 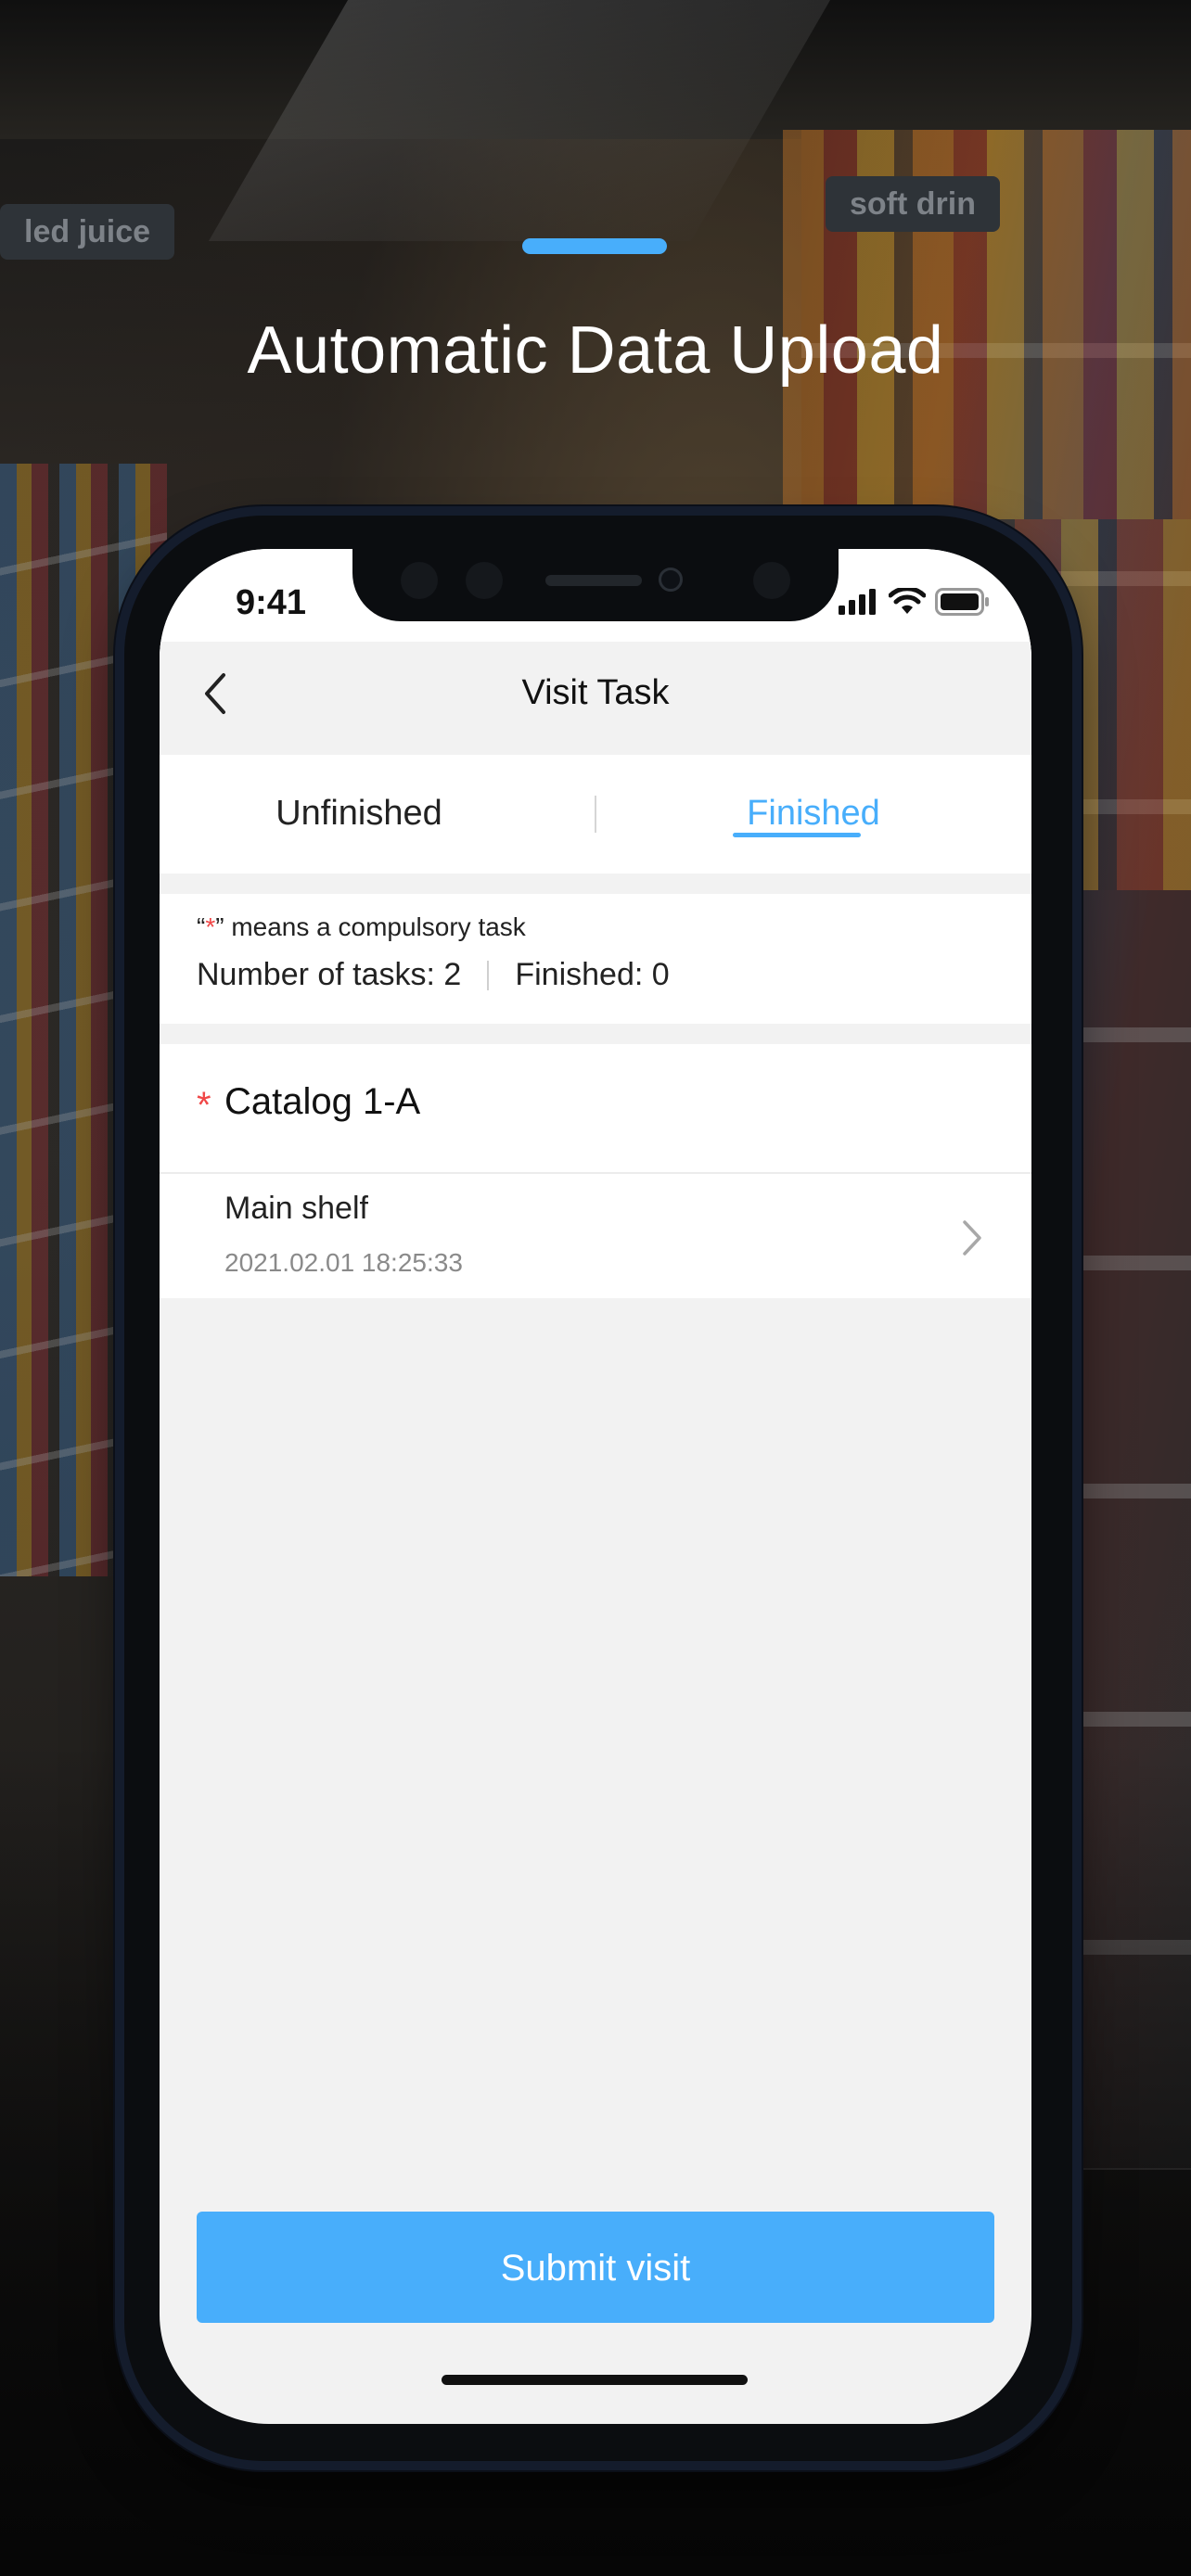 I want to click on tab-divider, so click(x=595, y=814).